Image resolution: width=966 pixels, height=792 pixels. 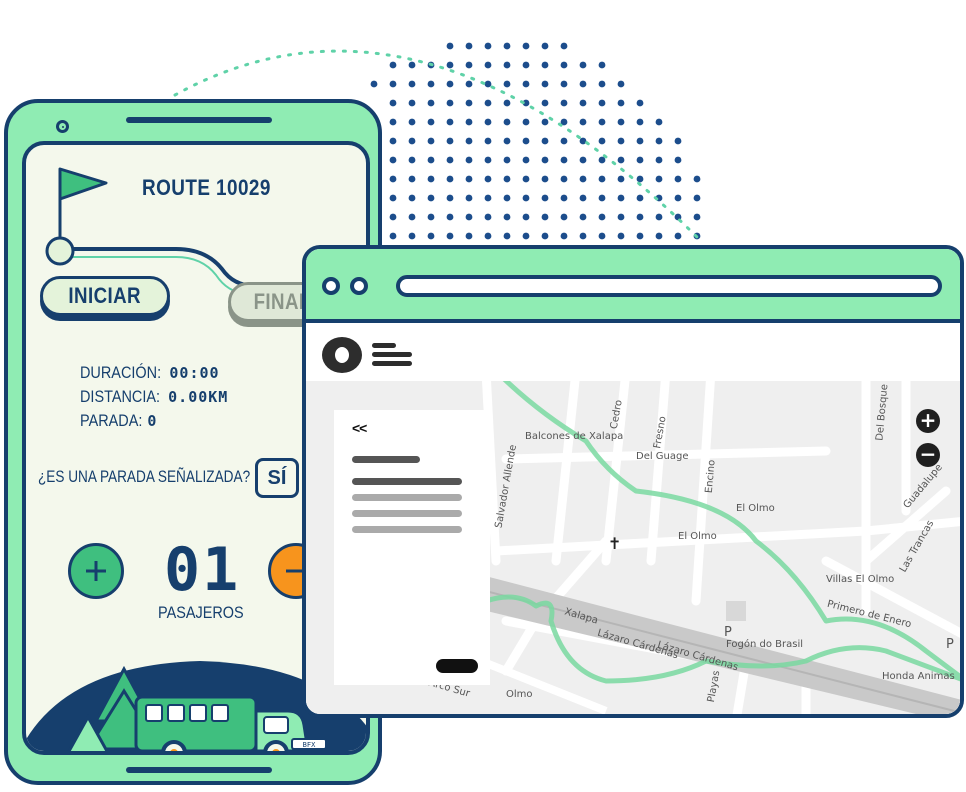 What do you see at coordinates (928, 421) in the screenshot?
I see `zoom-in-button: +` at bounding box center [928, 421].